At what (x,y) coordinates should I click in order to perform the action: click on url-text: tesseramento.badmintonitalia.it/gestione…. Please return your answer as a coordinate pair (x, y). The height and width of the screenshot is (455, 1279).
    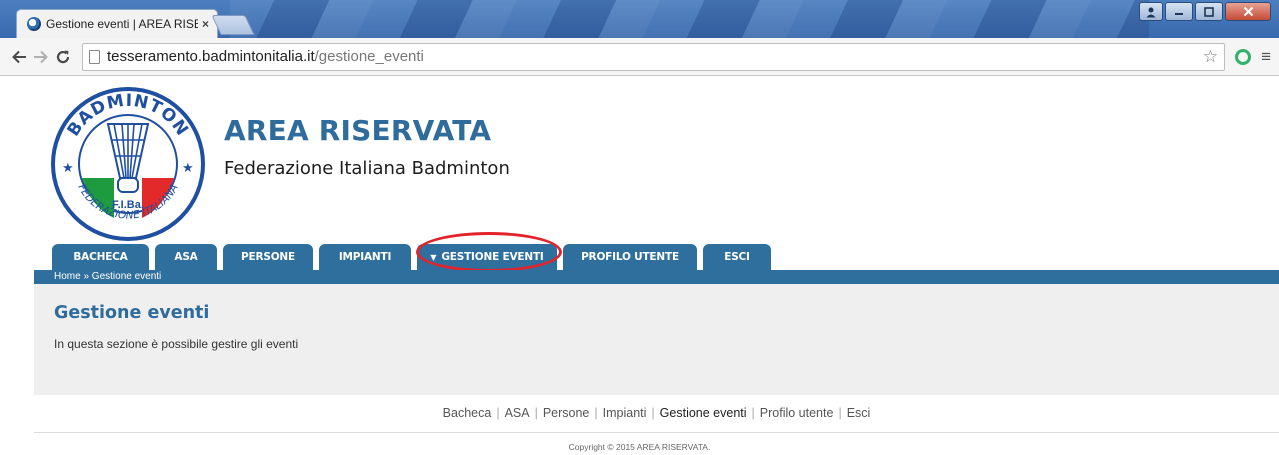
    Looking at the image, I should click on (265, 56).